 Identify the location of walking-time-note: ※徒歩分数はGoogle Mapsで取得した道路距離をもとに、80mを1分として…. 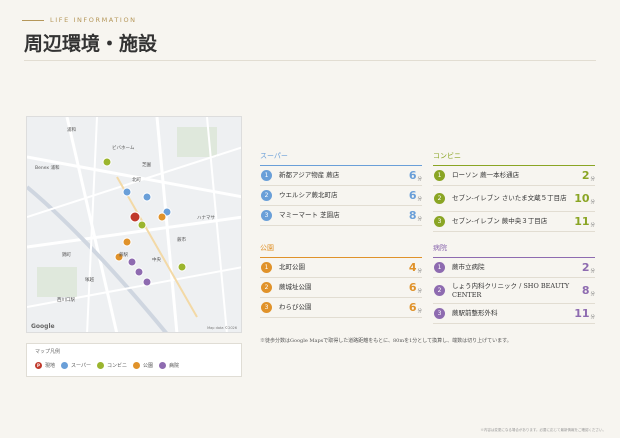
(386, 341).